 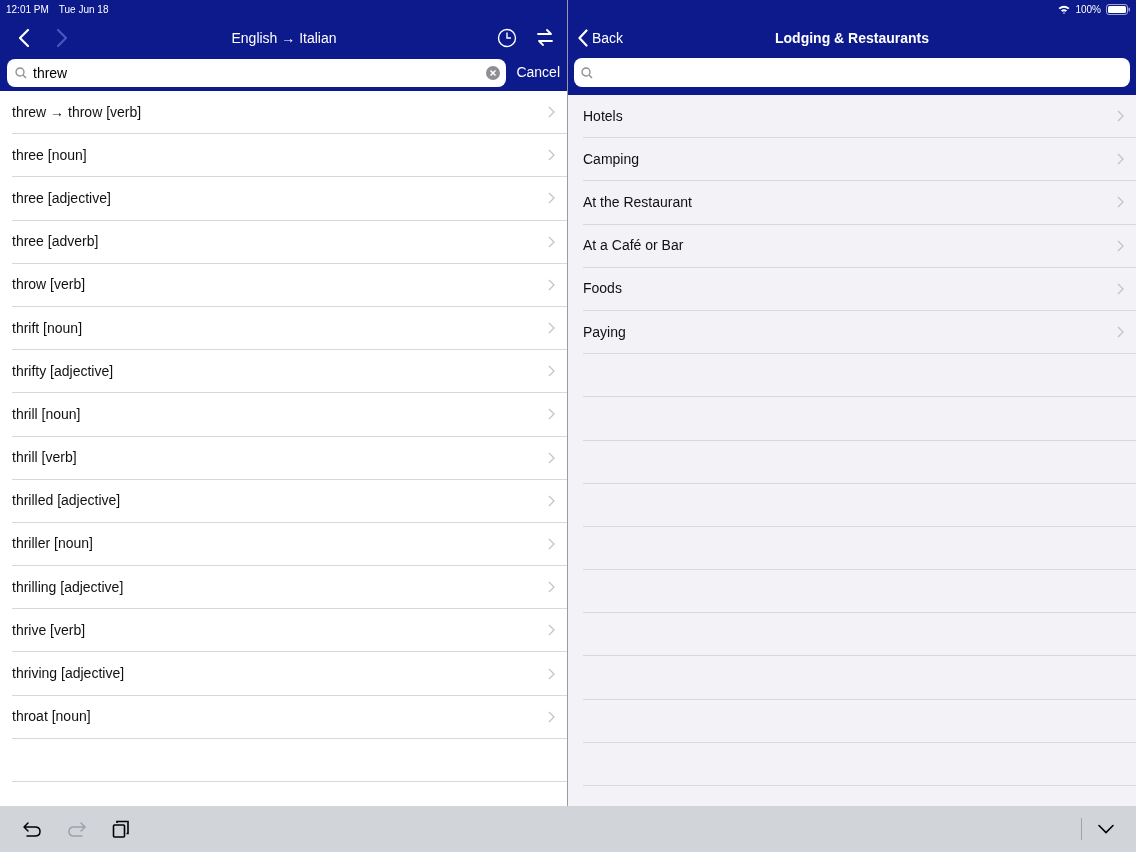 What do you see at coordinates (32, 829) in the screenshot?
I see `undo-icon` at bounding box center [32, 829].